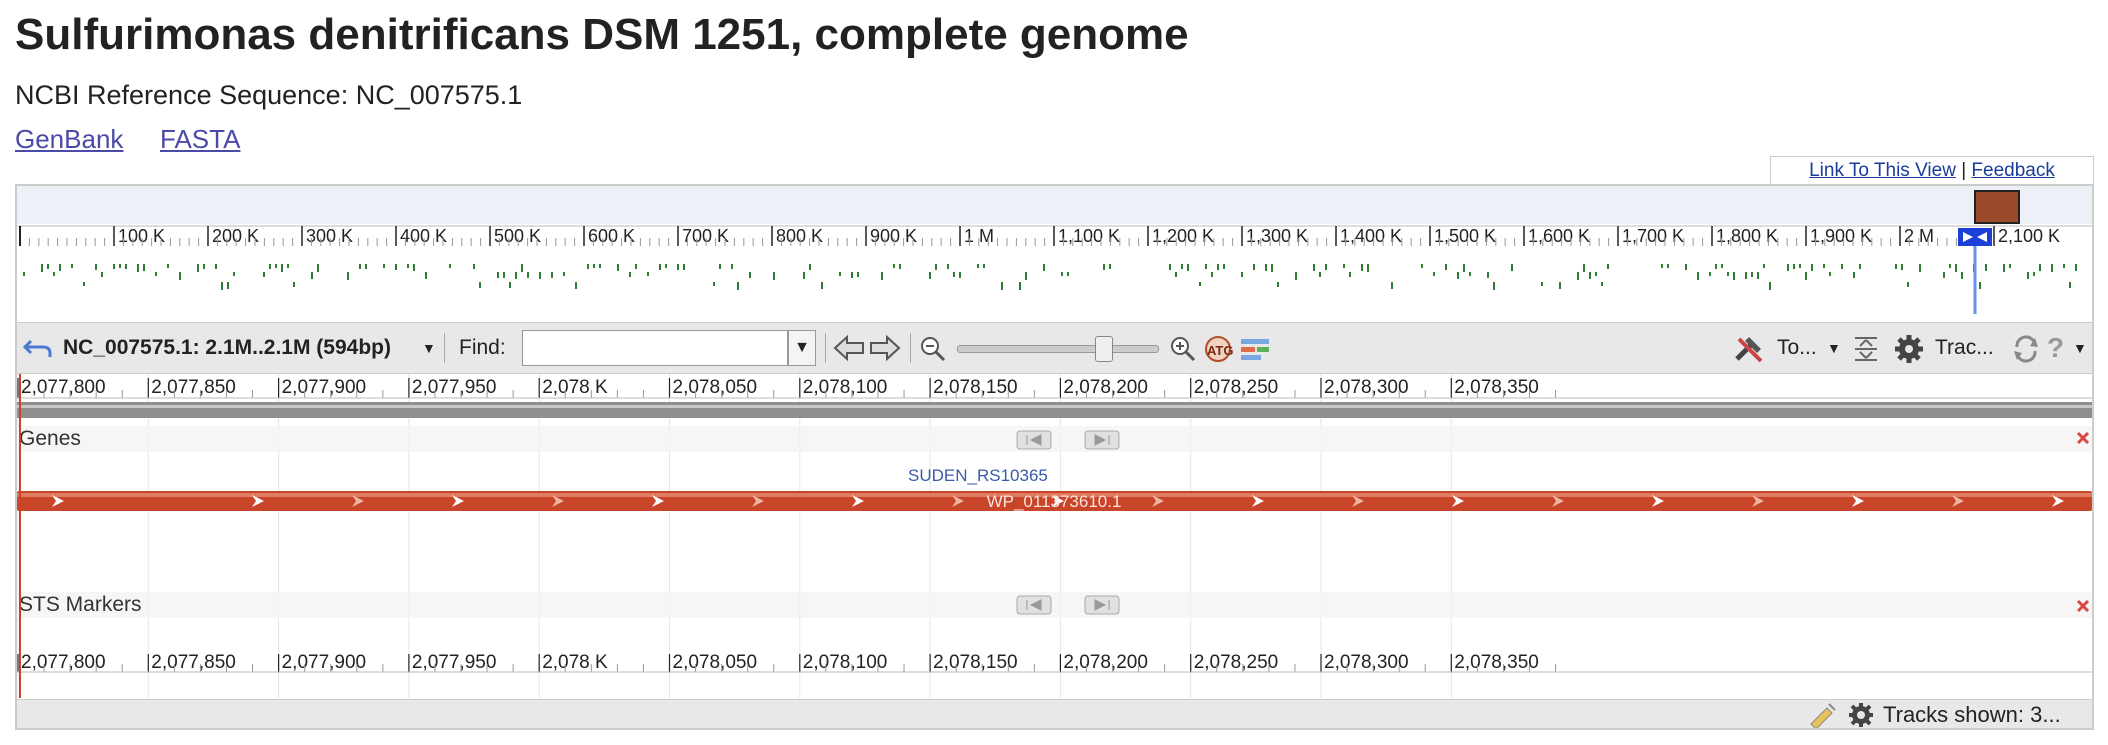  Describe the element at coordinates (2055, 348) in the screenshot. I see `help-icon: ?` at that location.